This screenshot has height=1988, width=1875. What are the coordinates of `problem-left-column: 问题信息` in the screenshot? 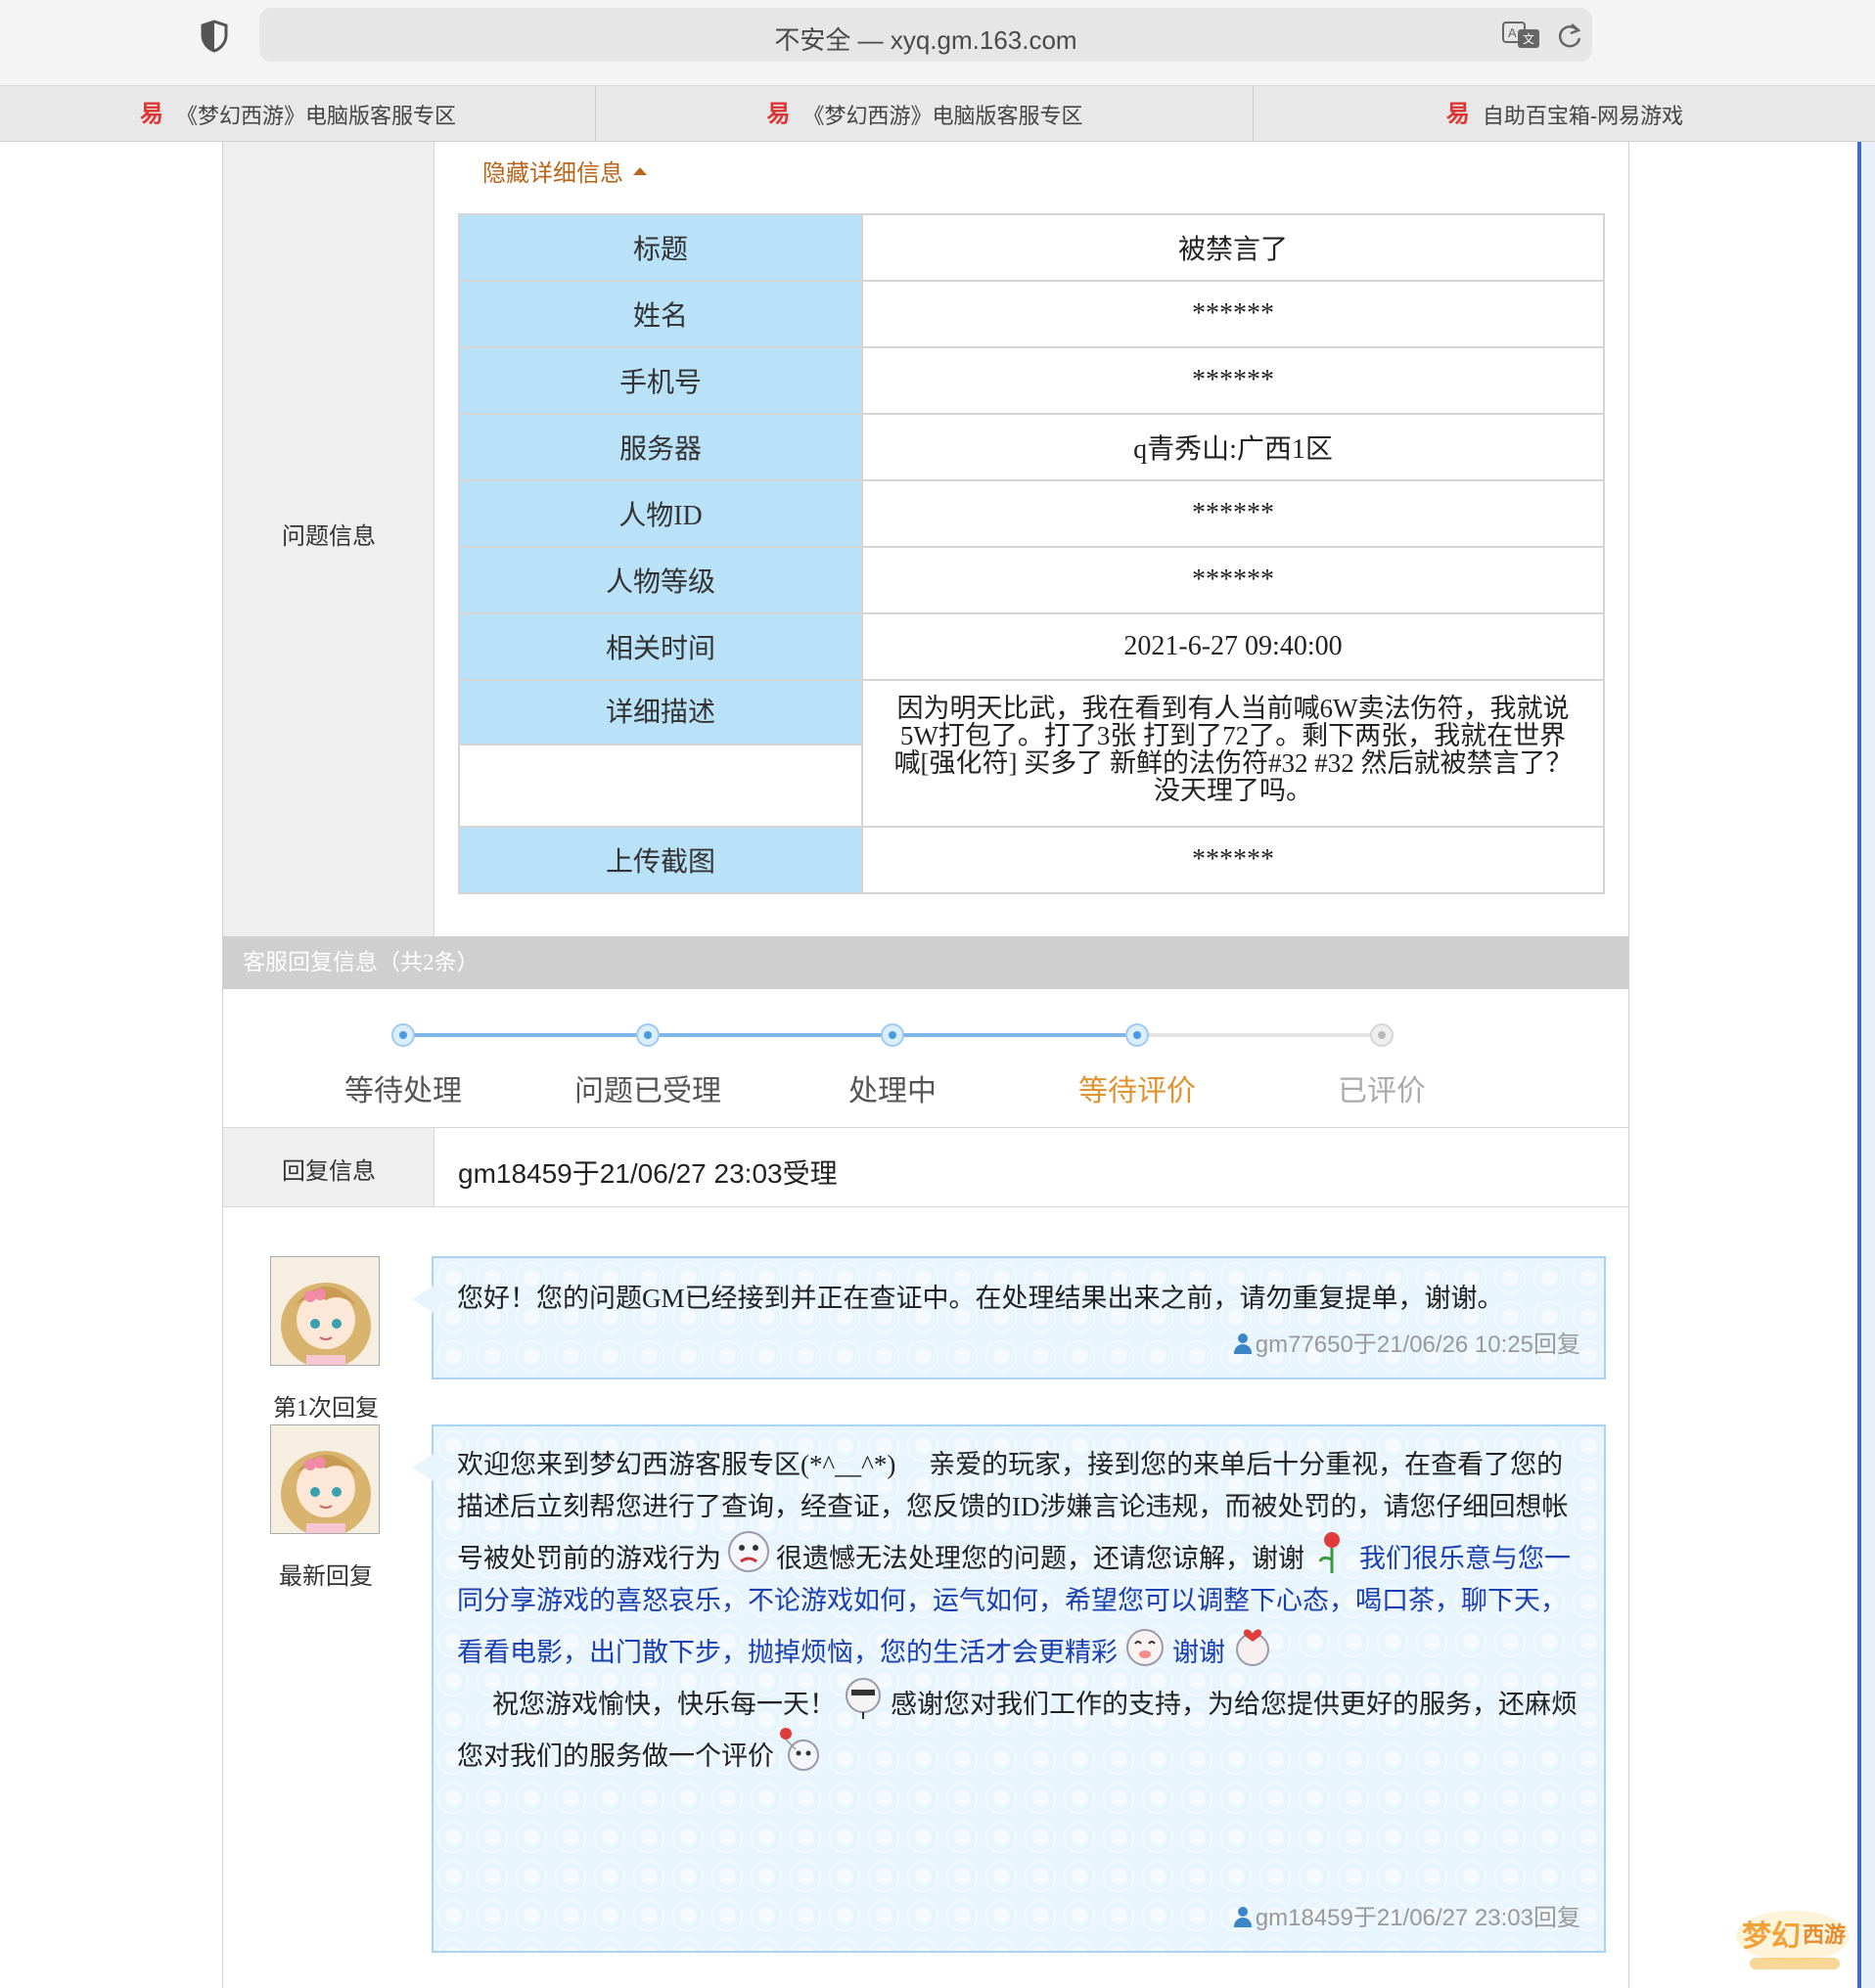 It's located at (328, 539).